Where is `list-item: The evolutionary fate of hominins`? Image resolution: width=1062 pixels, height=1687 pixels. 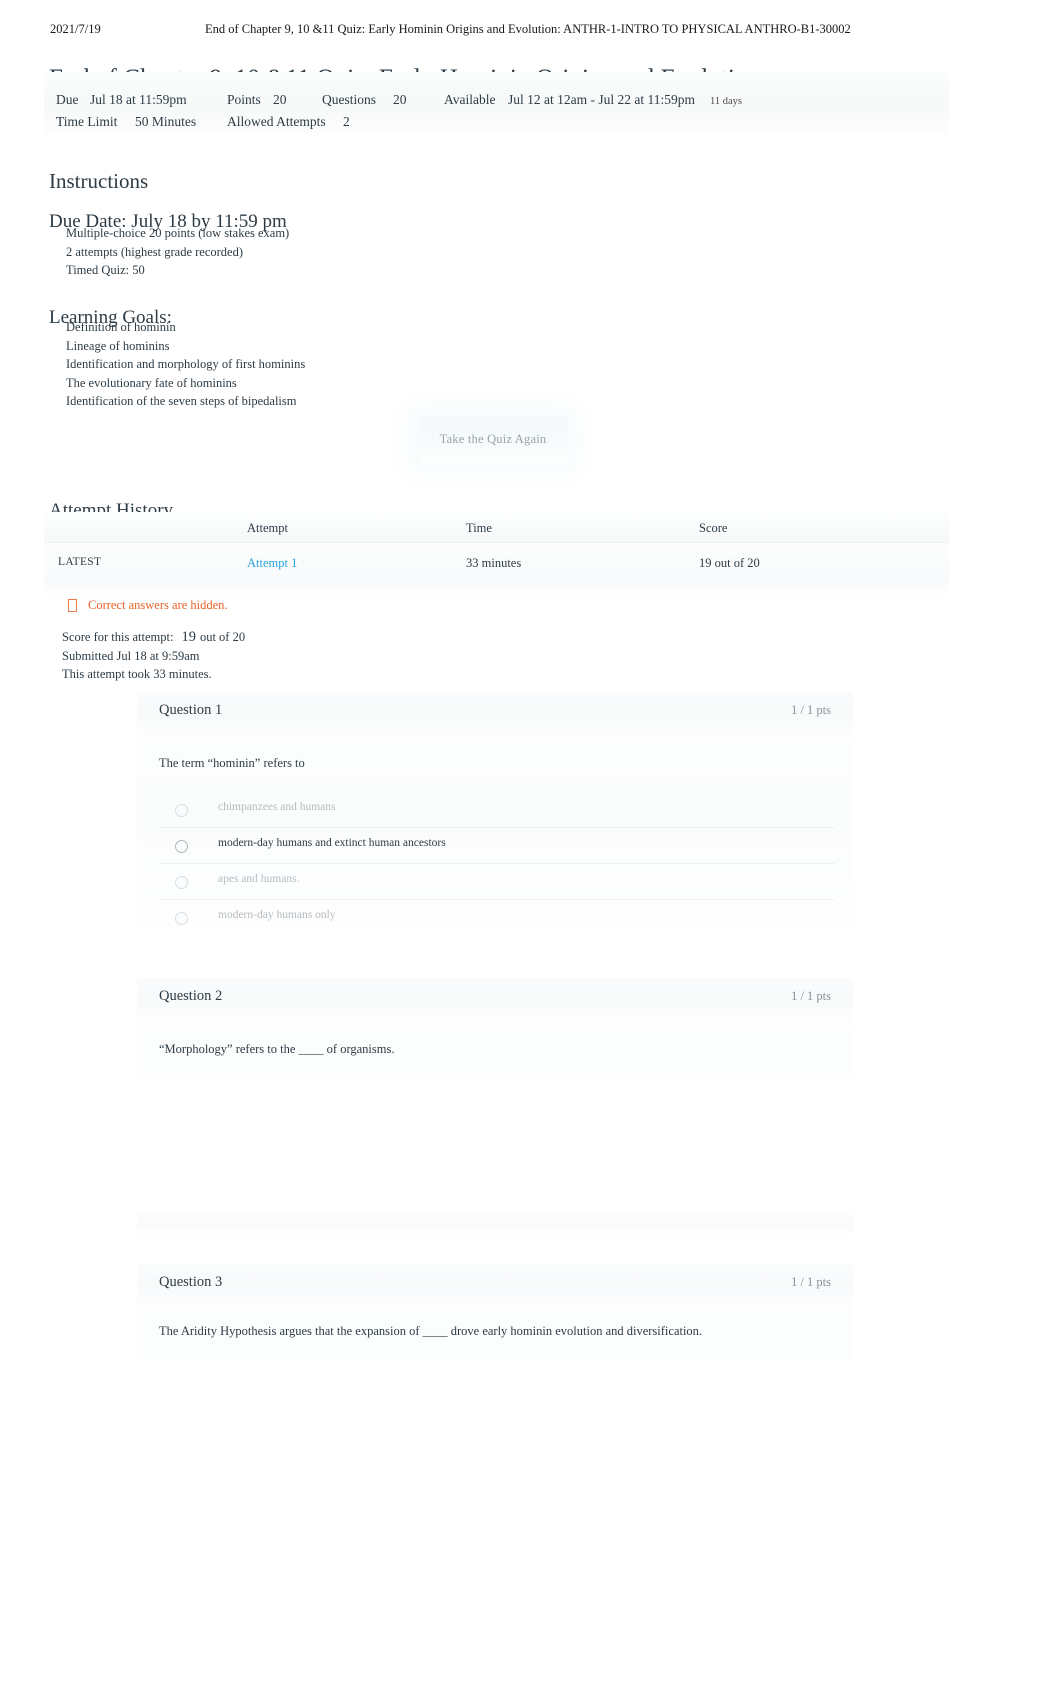 list-item: The evolutionary fate of hominins is located at coordinates (151, 382).